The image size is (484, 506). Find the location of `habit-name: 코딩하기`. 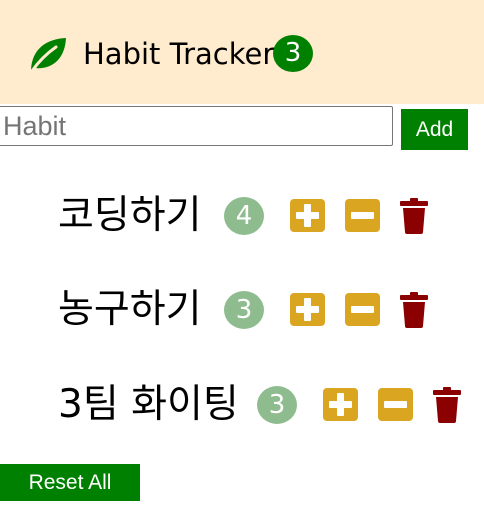

habit-name: 코딩하기 is located at coordinates (130, 215).